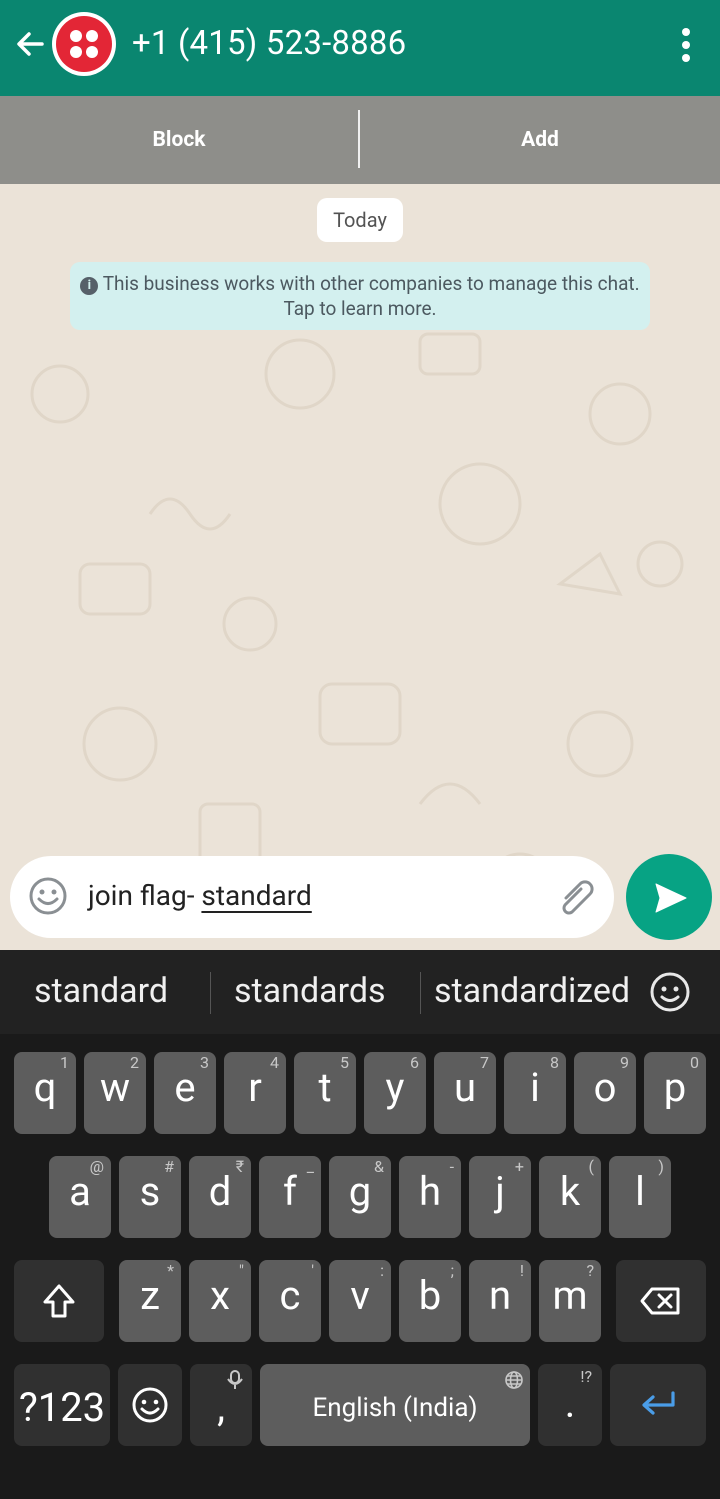 The image size is (720, 1499). What do you see at coordinates (220, 1295) in the screenshot?
I see `key-x-label: x` at bounding box center [220, 1295].